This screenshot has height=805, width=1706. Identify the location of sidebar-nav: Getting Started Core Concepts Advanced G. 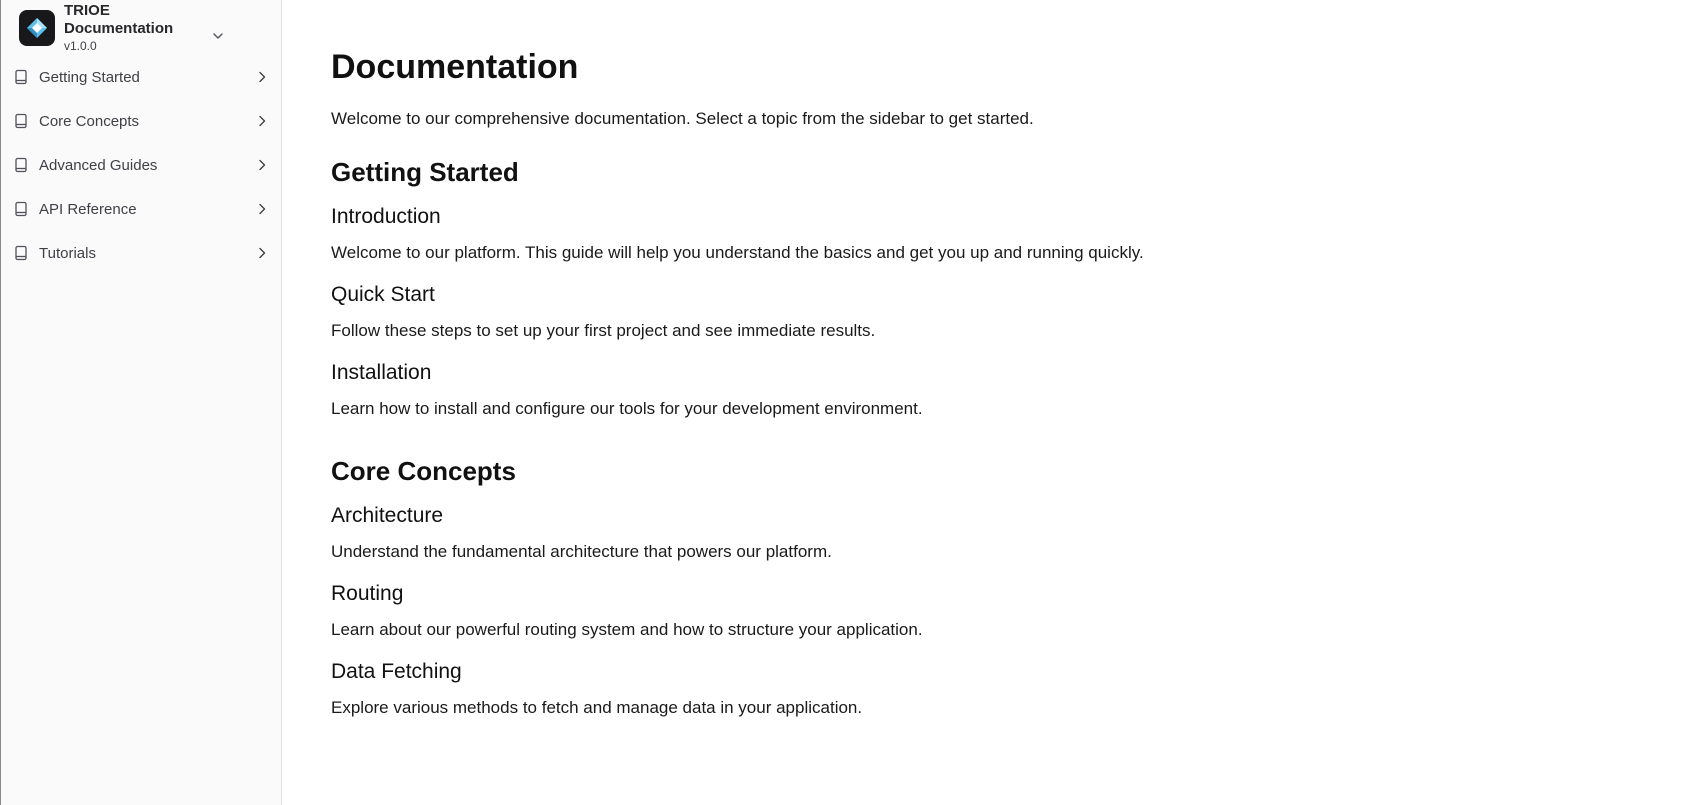
(141, 165).